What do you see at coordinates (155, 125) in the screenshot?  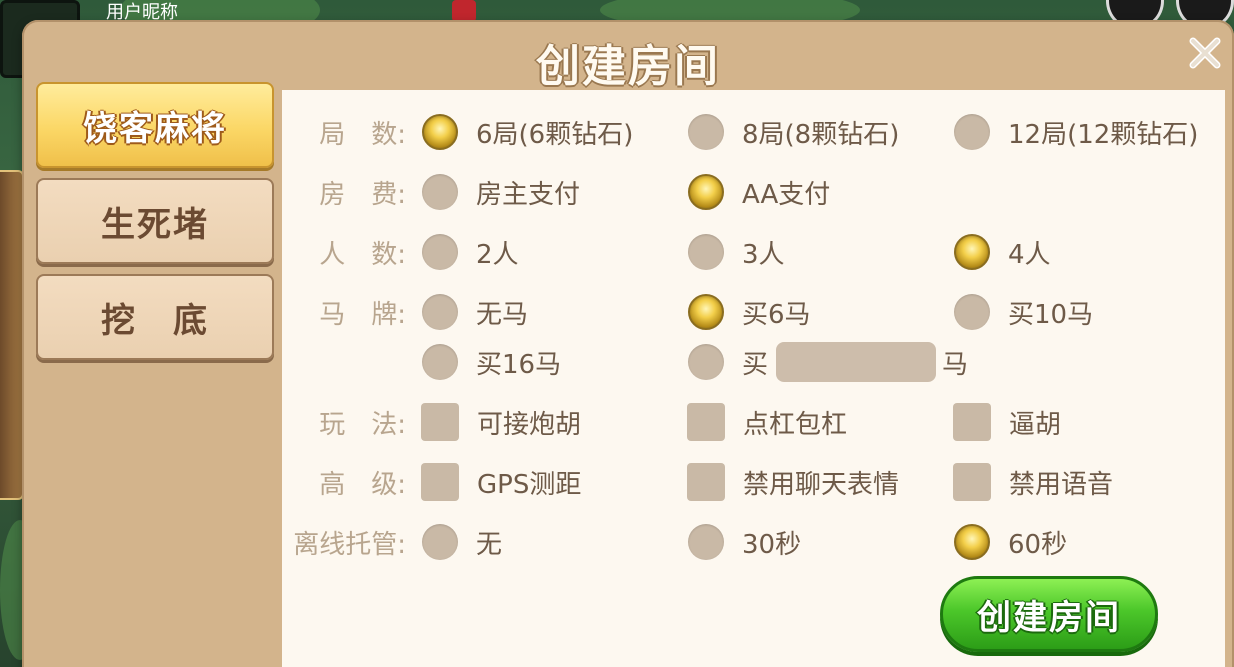 I see `tab-raoke-mahjong: 饶客麻将` at bounding box center [155, 125].